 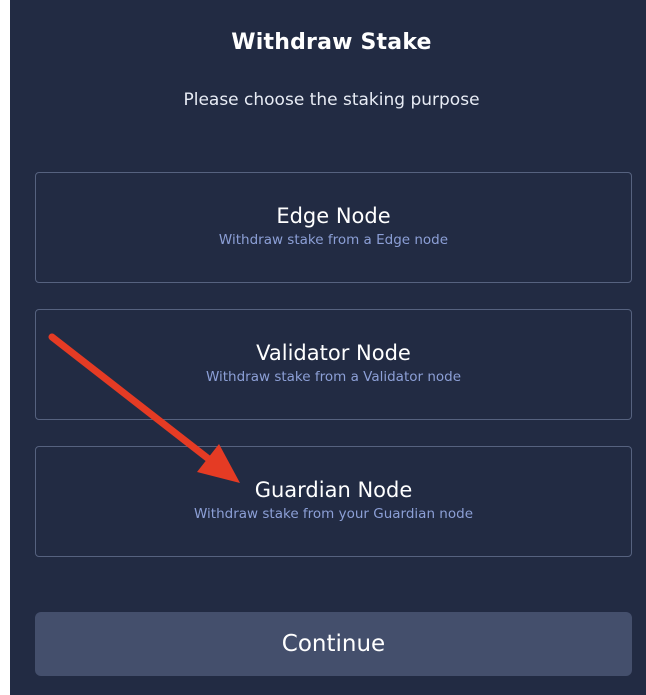 What do you see at coordinates (333, 240) in the screenshot?
I see `option-description: Withdraw stake from a Edge node` at bounding box center [333, 240].